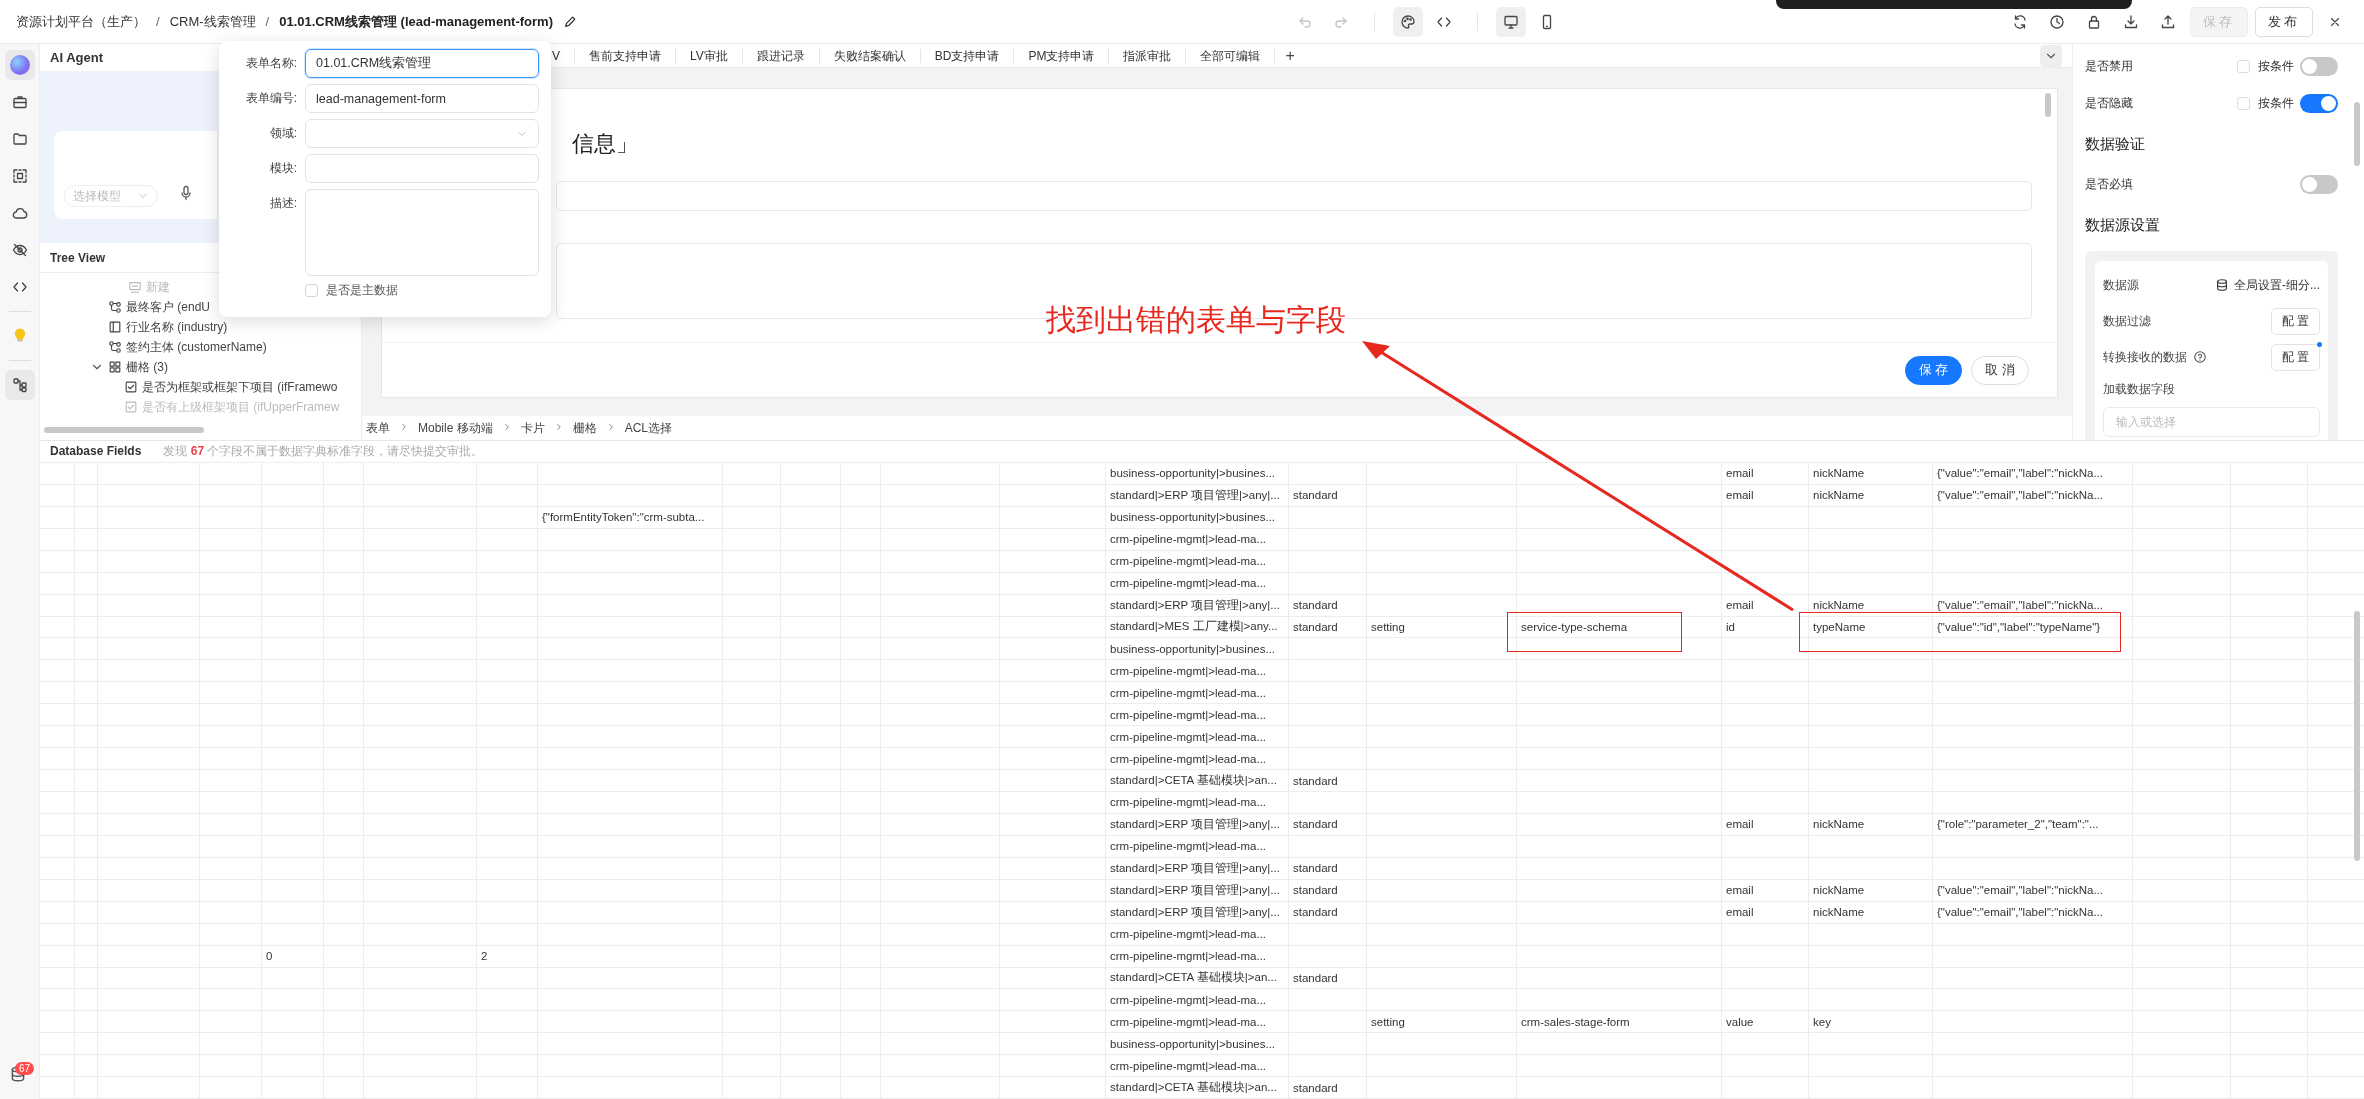 This screenshot has width=2364, height=1099. Describe the element at coordinates (104, 367) in the screenshot. I see `tree-item: 栅格 (3)` at that location.